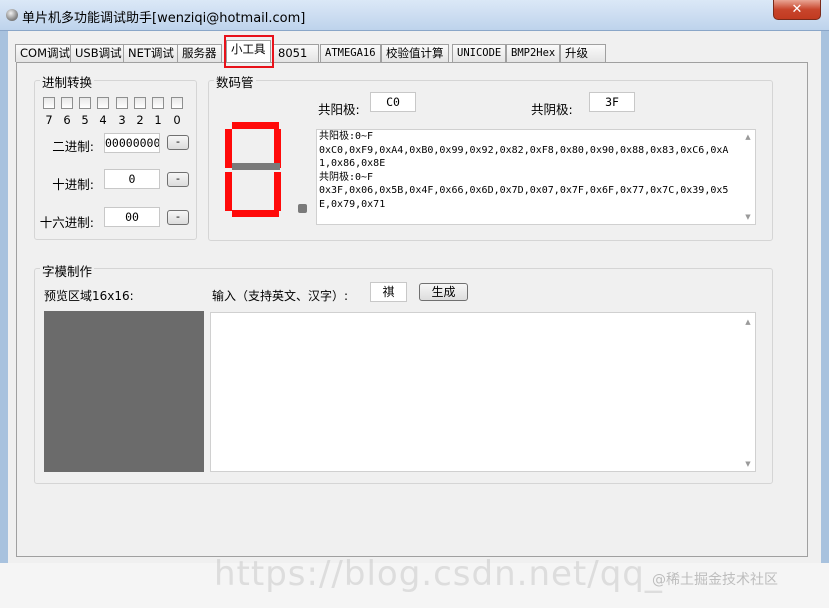  Describe the element at coordinates (49, 103) in the screenshot. I see `bit7-checkbox` at that location.